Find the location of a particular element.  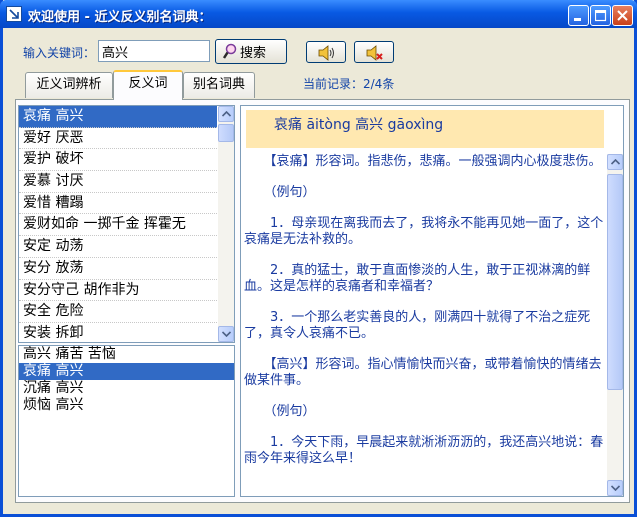

detail-scroll-down-button is located at coordinates (615, 488).